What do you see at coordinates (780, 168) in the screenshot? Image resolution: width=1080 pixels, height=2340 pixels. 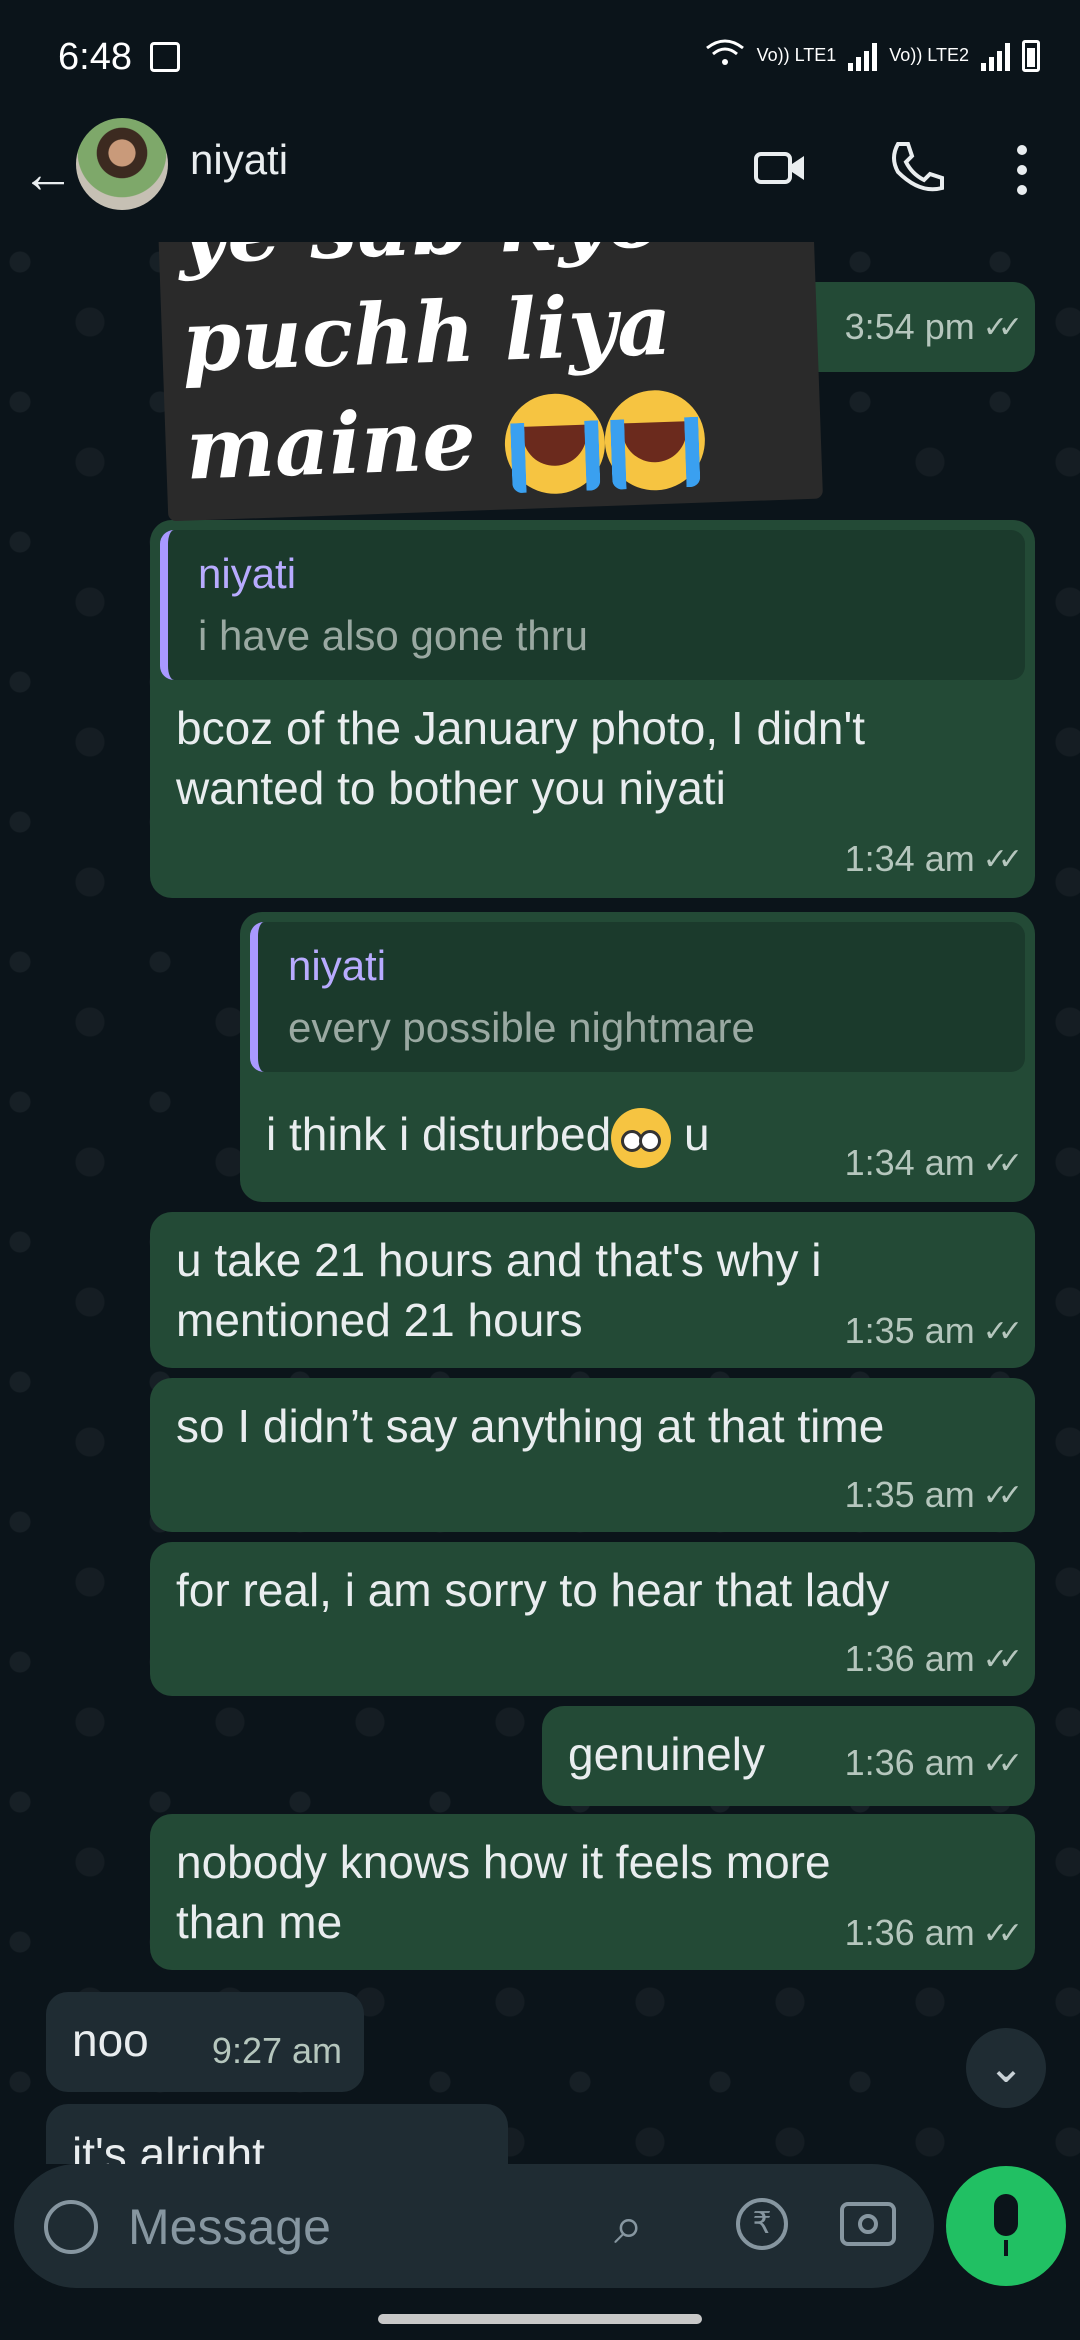 I see `video-call-icon` at bounding box center [780, 168].